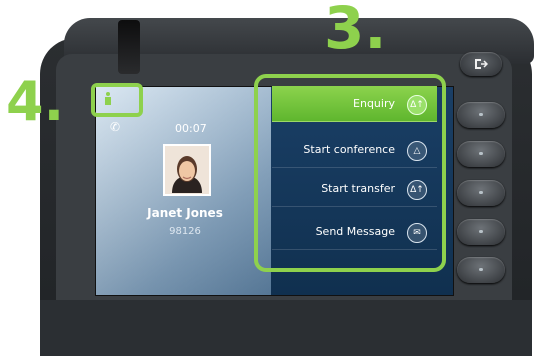 The height and width of the screenshot is (356, 537). Describe the element at coordinates (185, 231) in the screenshot. I see `contact-number: 98126` at that location.